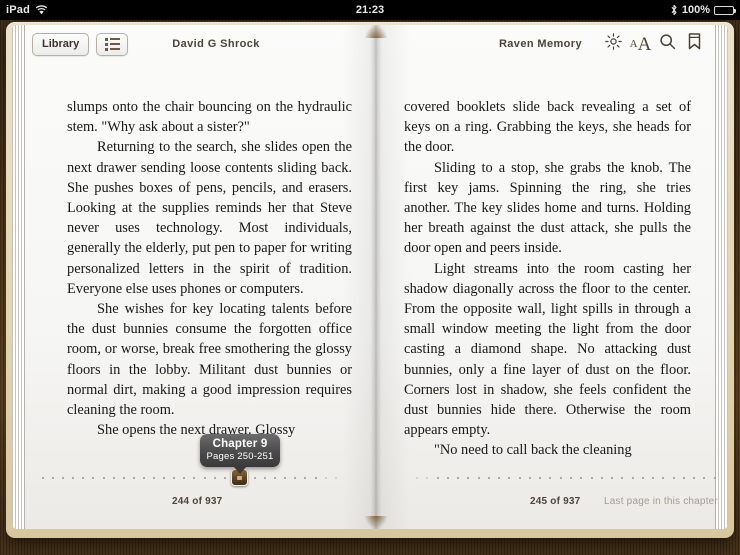  What do you see at coordinates (661, 501) in the screenshot?
I see `chapter-hint: Last page in this chapter` at bounding box center [661, 501].